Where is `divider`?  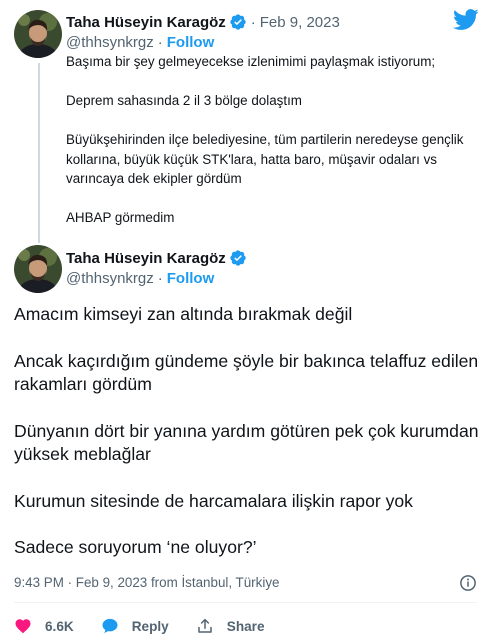
divider is located at coordinates (245, 602).